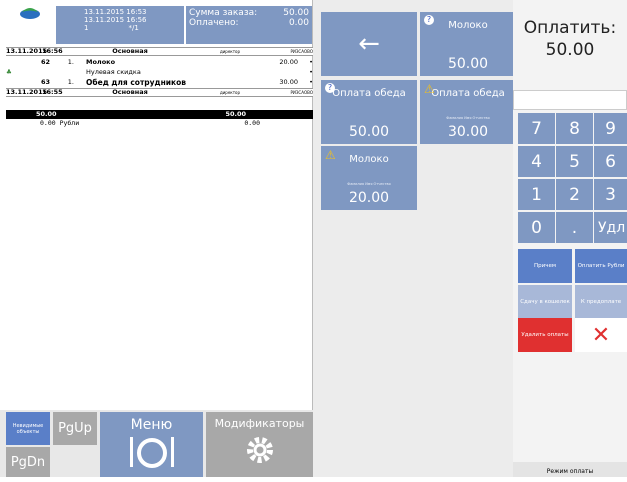 The image size is (627, 482). What do you see at coordinates (610, 227) in the screenshot?
I see `key-delete: Удл` at bounding box center [610, 227].